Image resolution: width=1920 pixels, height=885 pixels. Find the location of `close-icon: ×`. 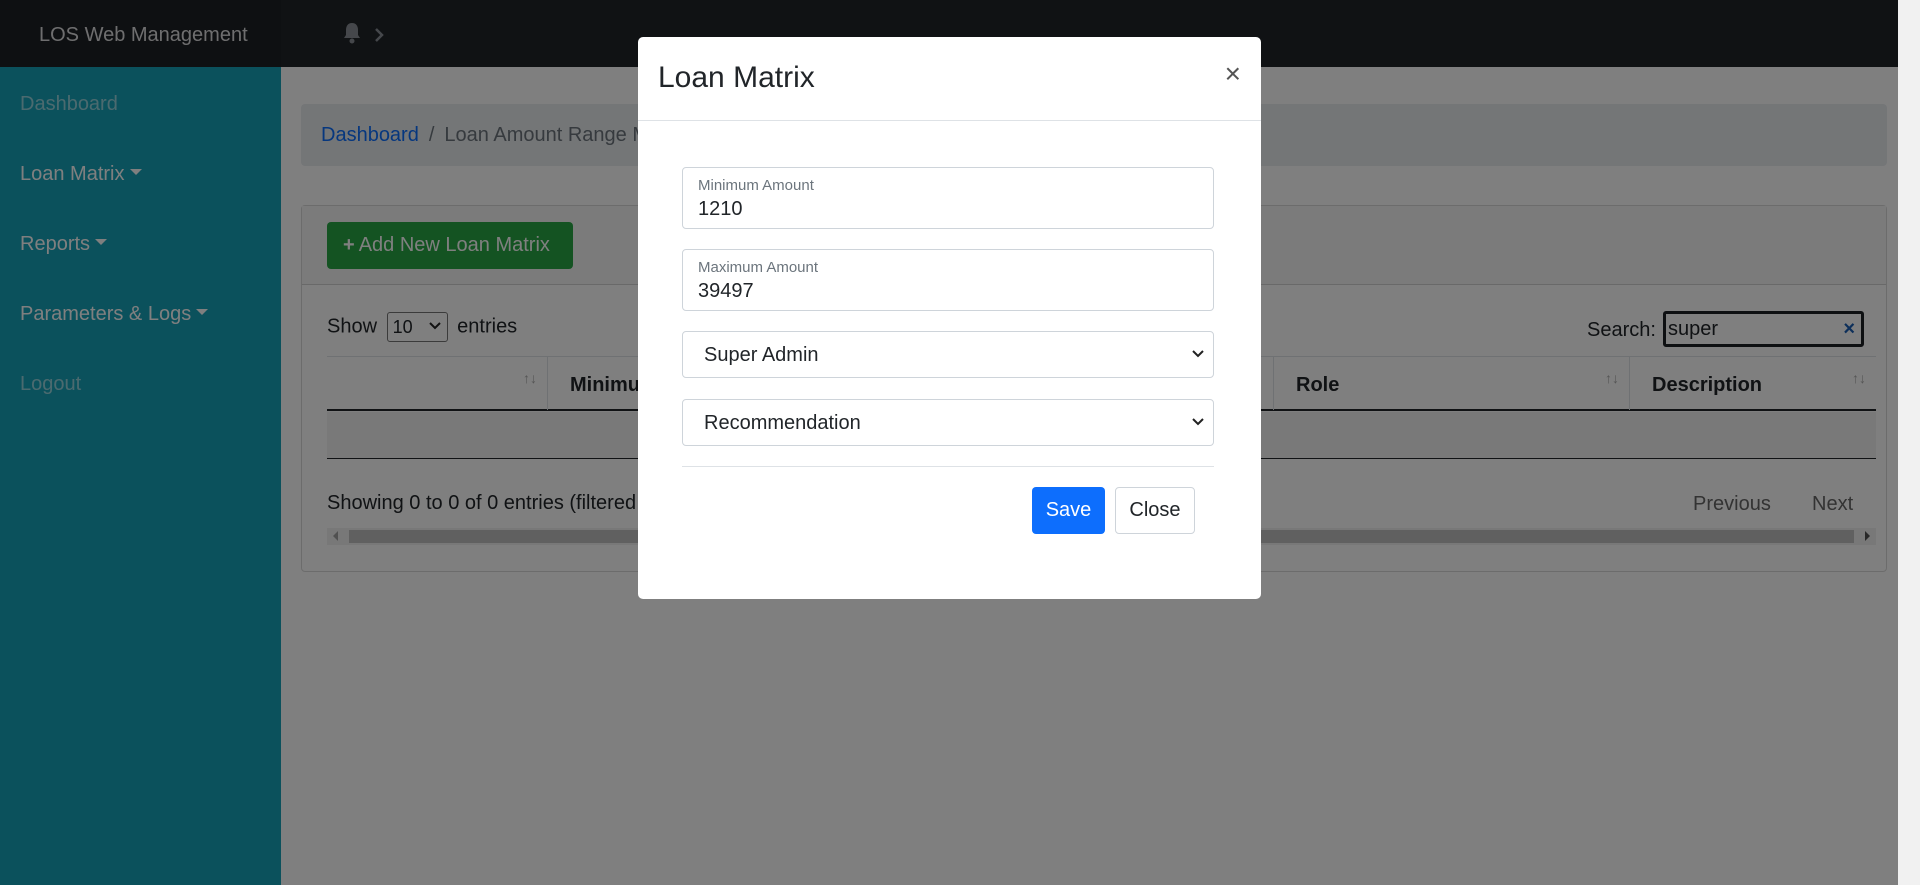

close-icon: × is located at coordinates (1233, 74).